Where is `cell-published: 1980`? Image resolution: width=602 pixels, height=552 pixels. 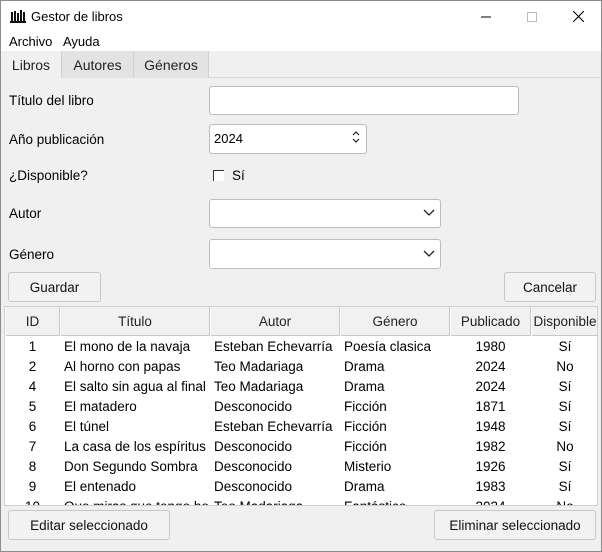
cell-published: 1980 is located at coordinates (490, 346).